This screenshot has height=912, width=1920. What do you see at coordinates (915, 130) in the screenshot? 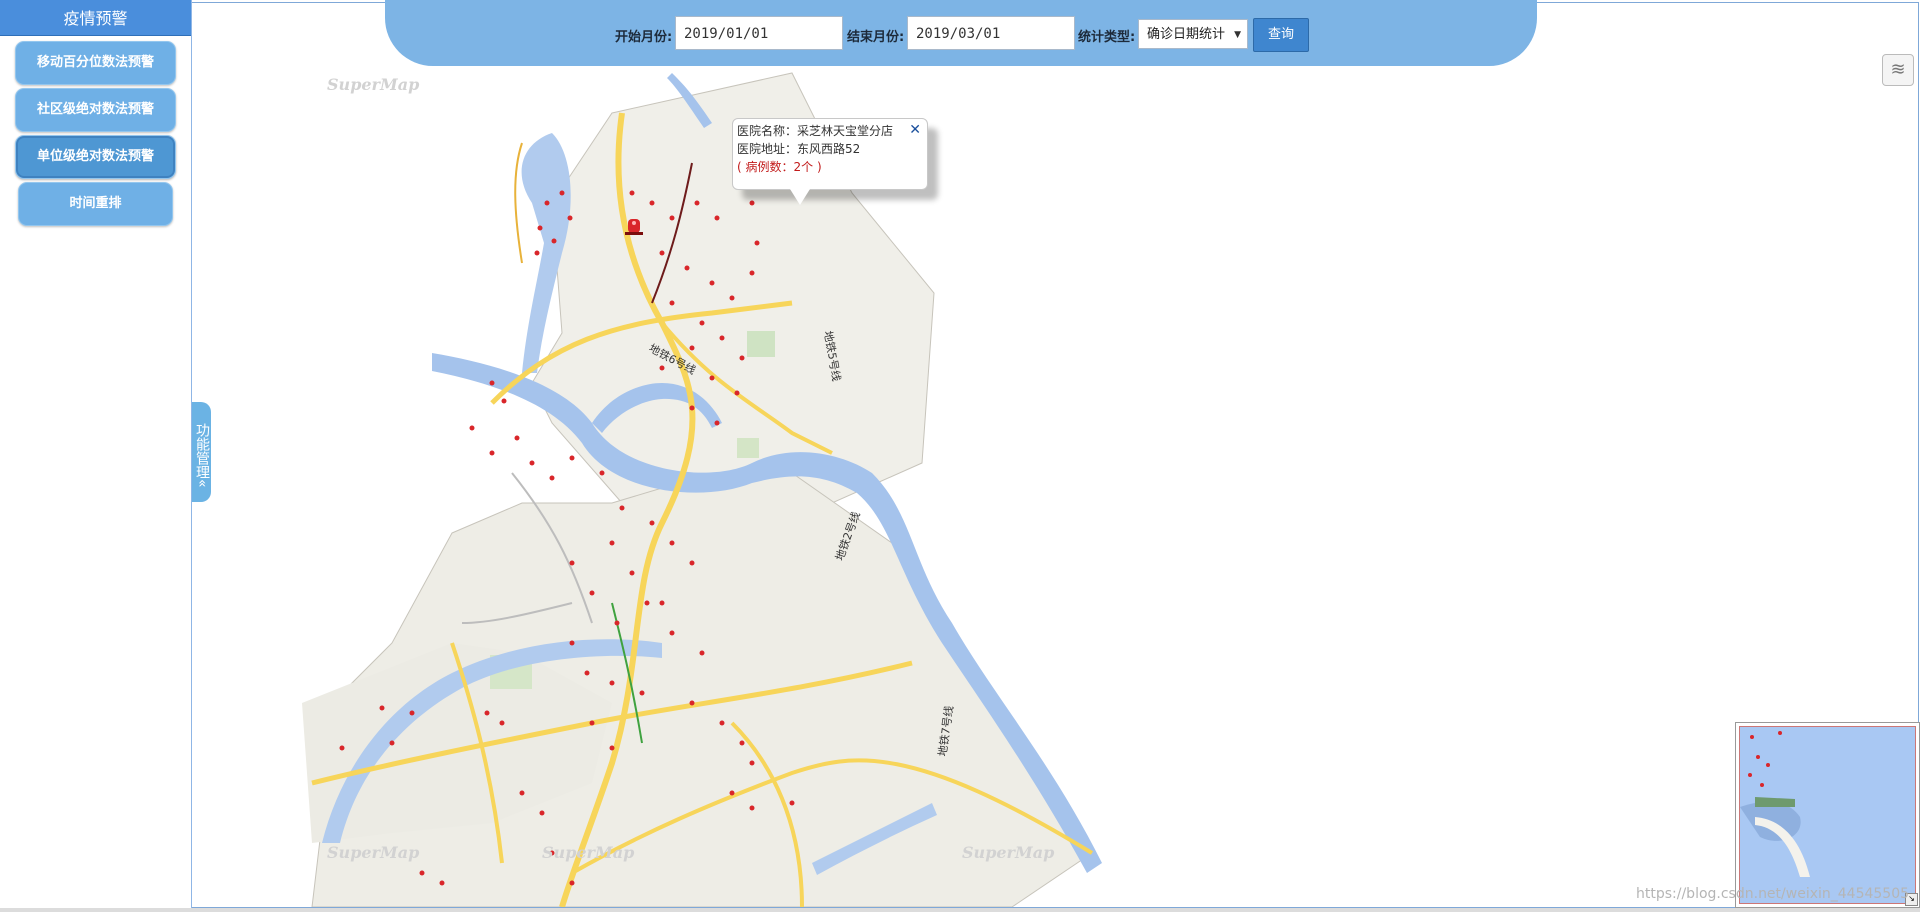
I see `close-icon: ✕` at bounding box center [915, 130].